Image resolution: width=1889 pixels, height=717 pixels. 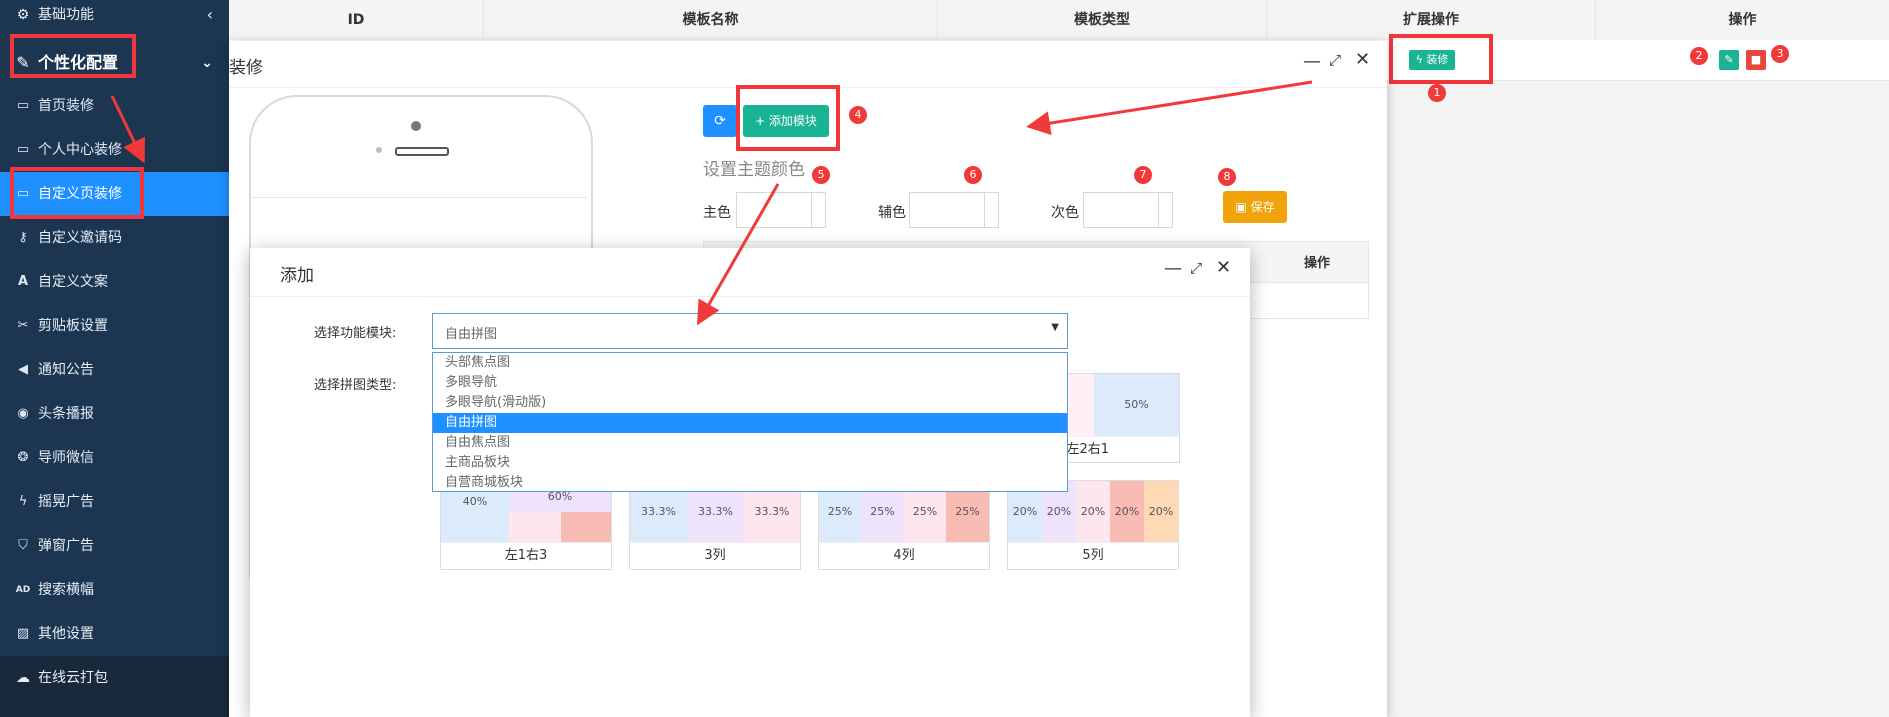 What do you see at coordinates (1169, 108) in the screenshot?
I see `arrow-to-add-module` at bounding box center [1169, 108].